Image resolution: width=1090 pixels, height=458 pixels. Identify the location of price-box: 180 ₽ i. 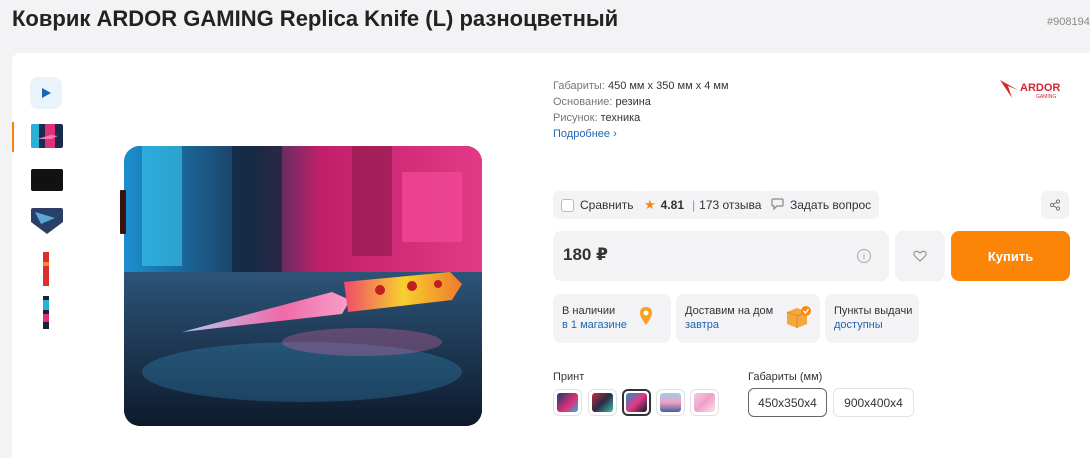
(721, 256).